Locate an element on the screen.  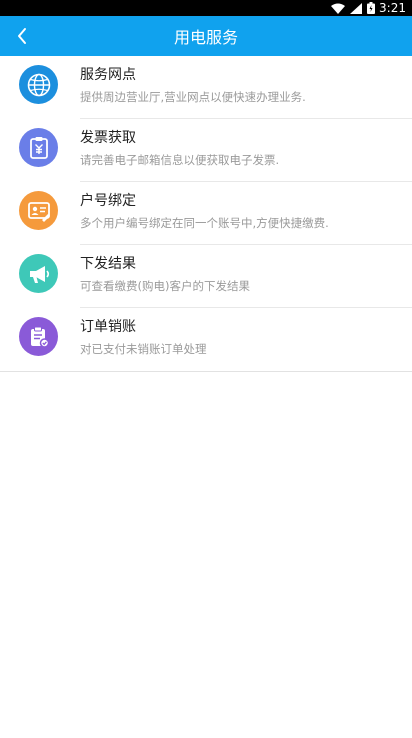
back-button is located at coordinates (22, 36).